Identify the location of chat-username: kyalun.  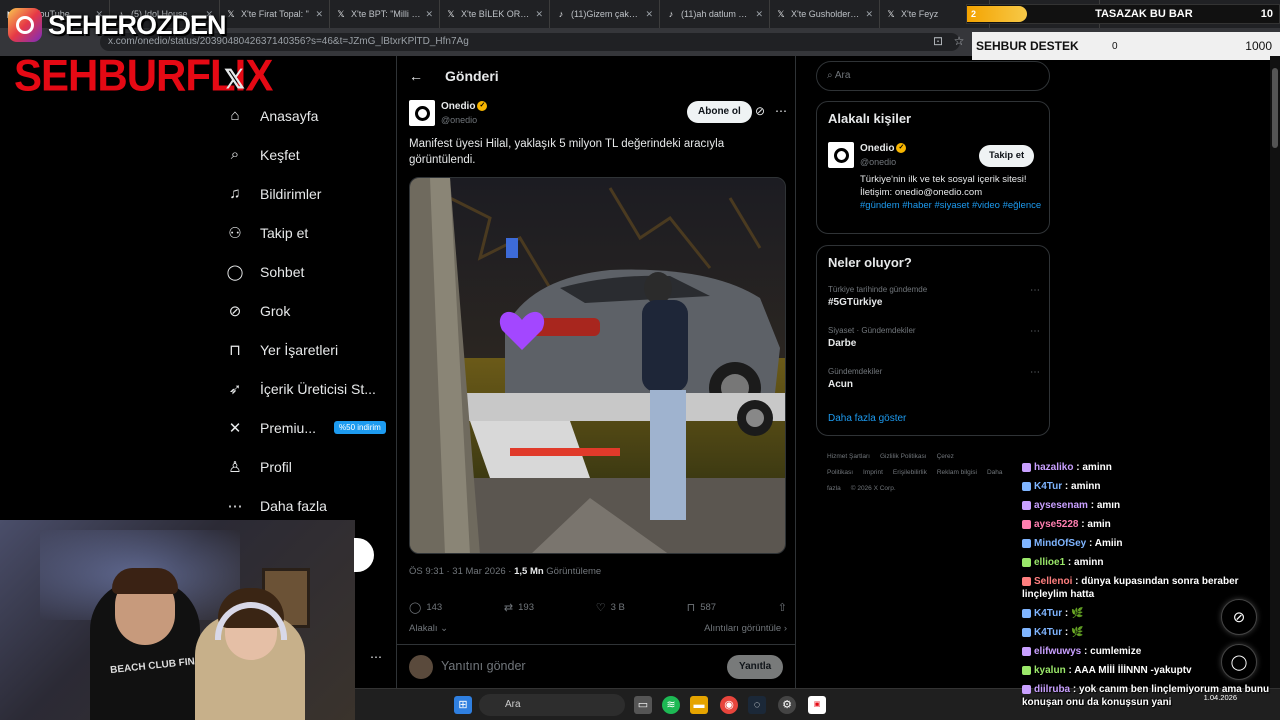
(1050, 670).